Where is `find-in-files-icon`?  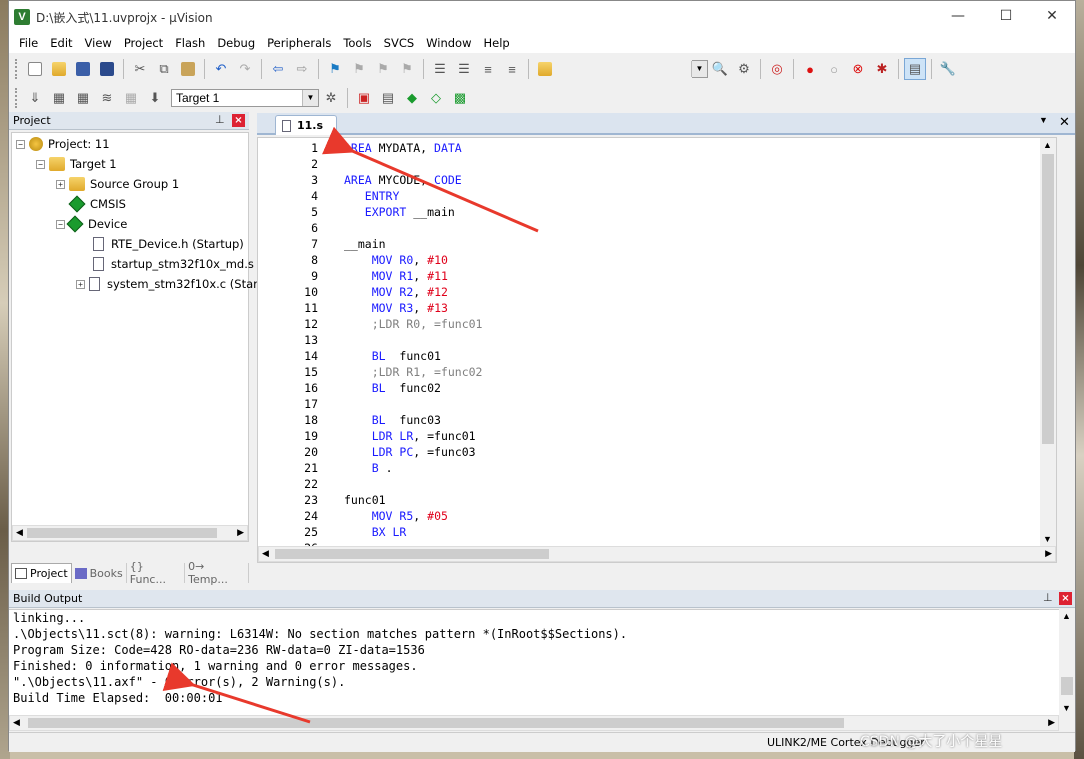 find-in-files-icon is located at coordinates (545, 69).